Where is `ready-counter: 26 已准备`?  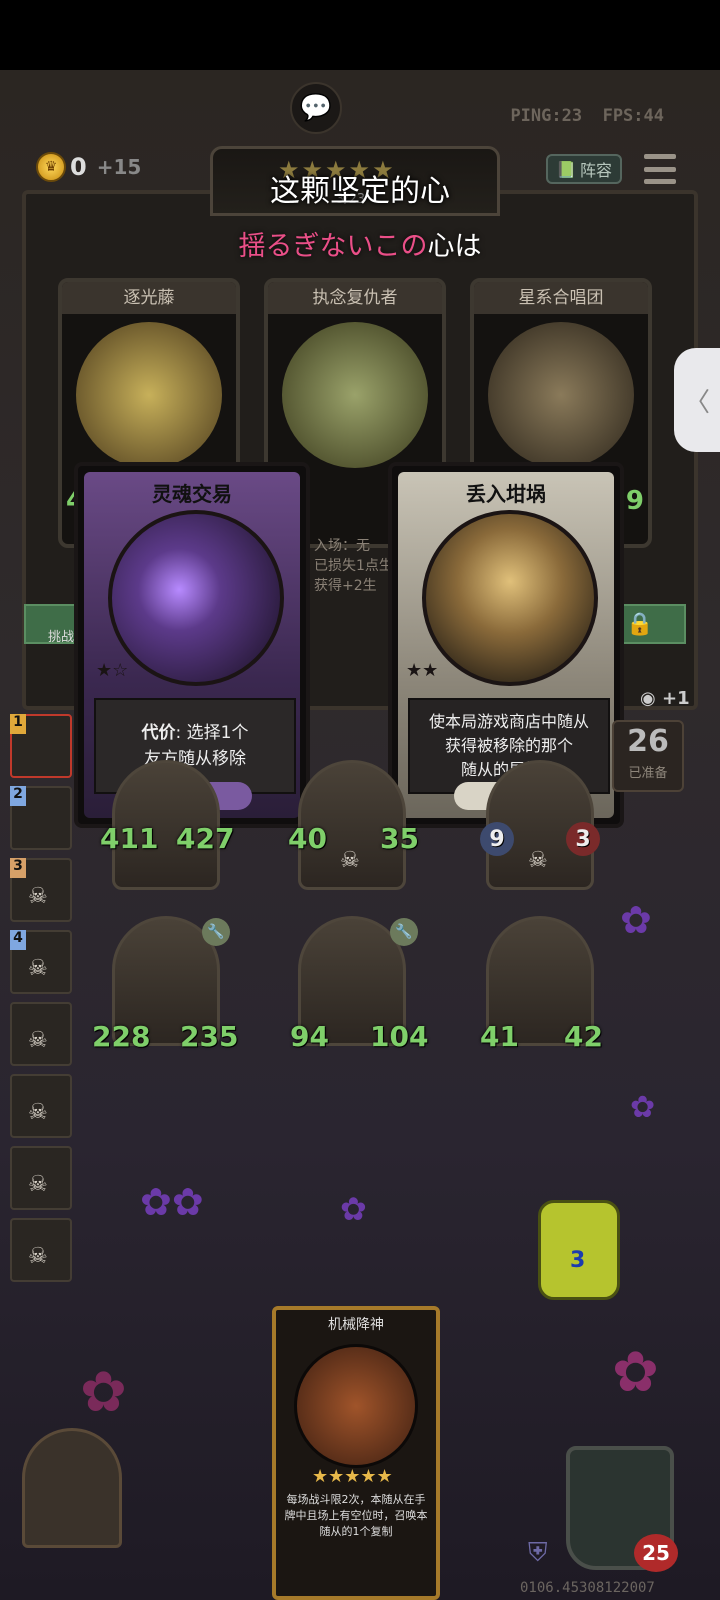
ready-counter: 26 已准备 is located at coordinates (648, 756).